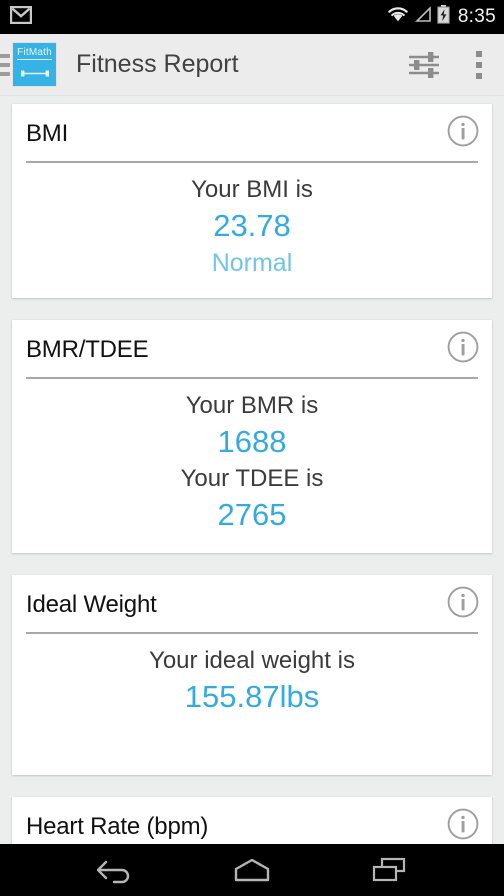 The image size is (504, 896). I want to click on card-header: BMR/TDEE, so click(252, 347).